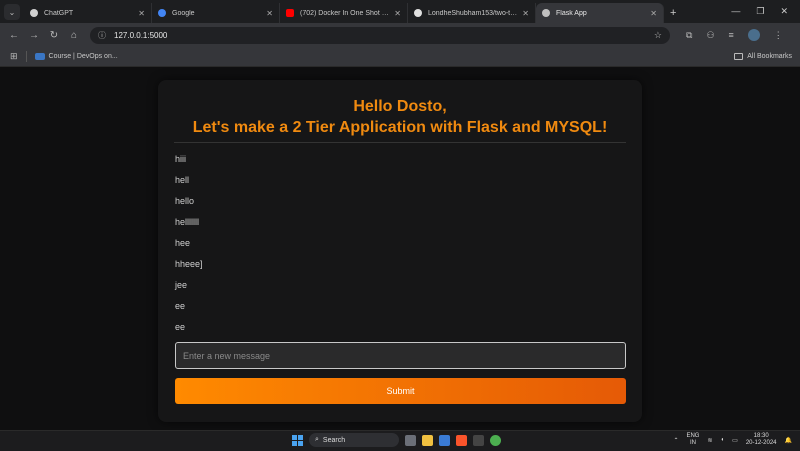 The image size is (800, 451). Describe the element at coordinates (216, 13) in the screenshot. I see `tab-google: Google ✕` at that location.